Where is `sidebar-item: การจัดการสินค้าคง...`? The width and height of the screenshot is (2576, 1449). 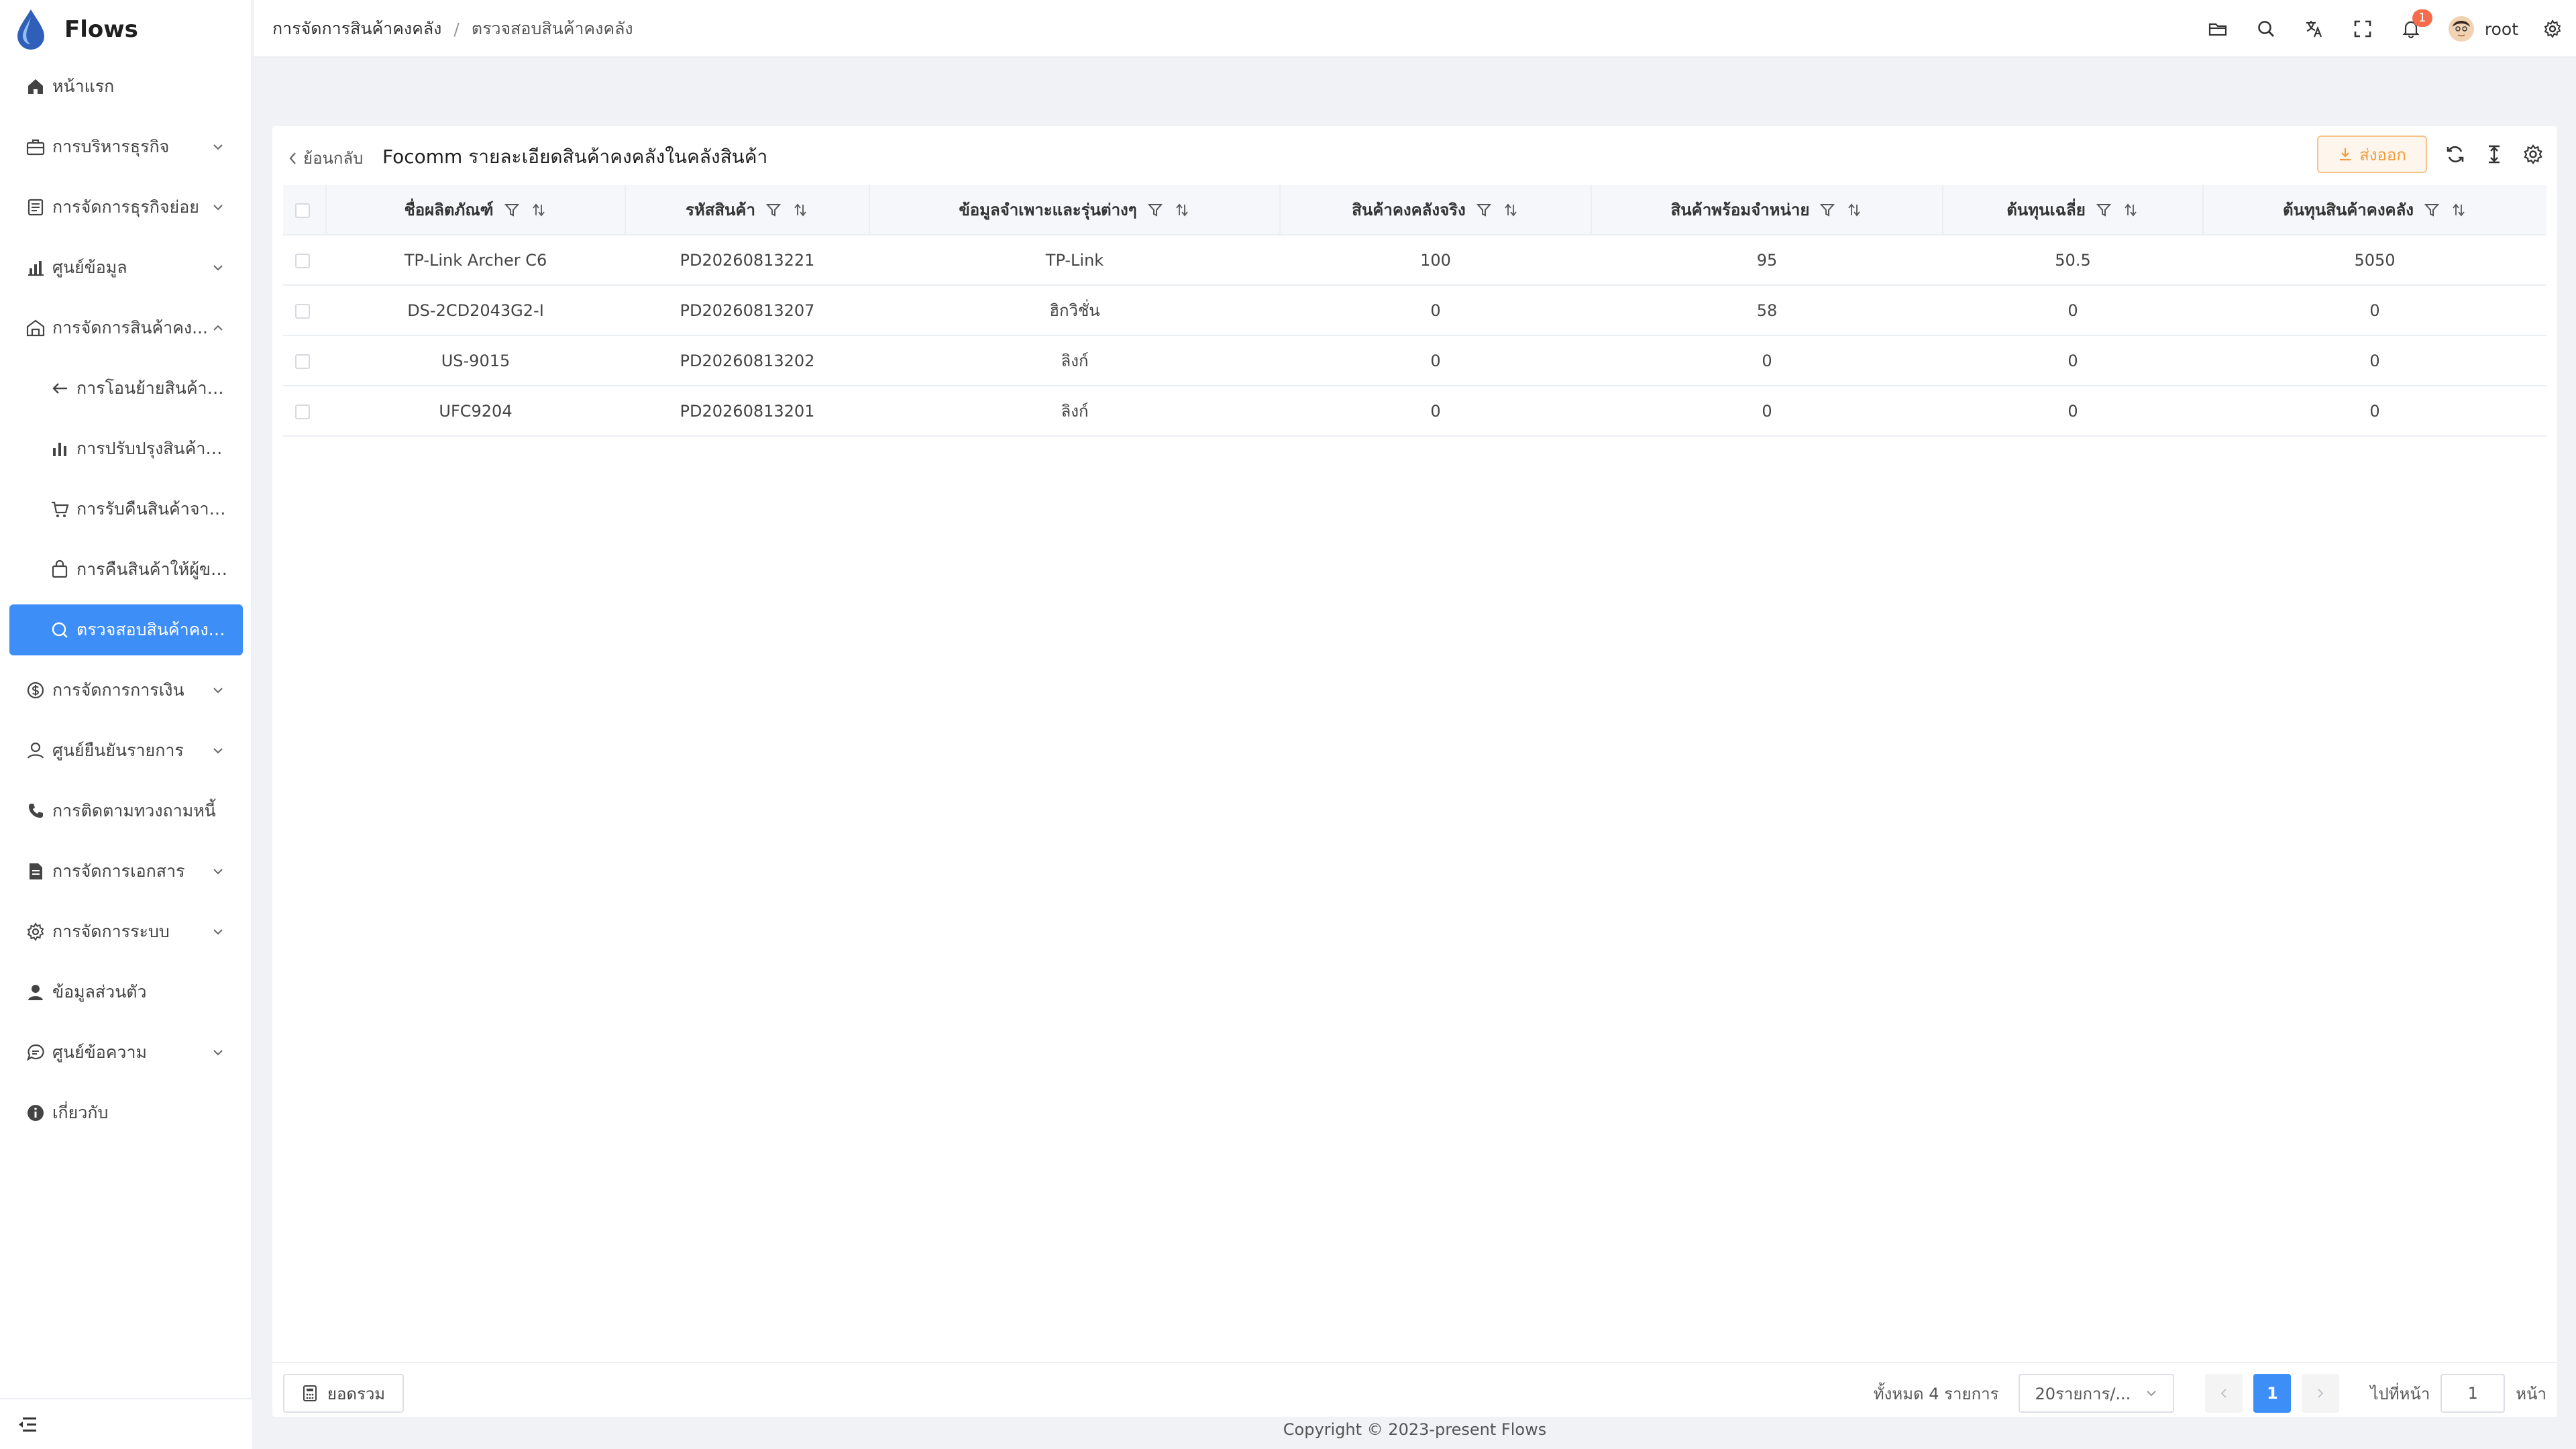 sidebar-item: การจัดการสินค้าคง... is located at coordinates (126, 328).